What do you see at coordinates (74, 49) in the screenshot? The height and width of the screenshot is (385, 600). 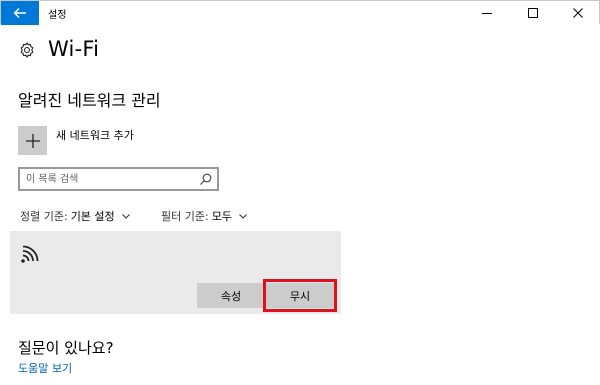 I see `page-title: Wi-Fi` at bounding box center [74, 49].